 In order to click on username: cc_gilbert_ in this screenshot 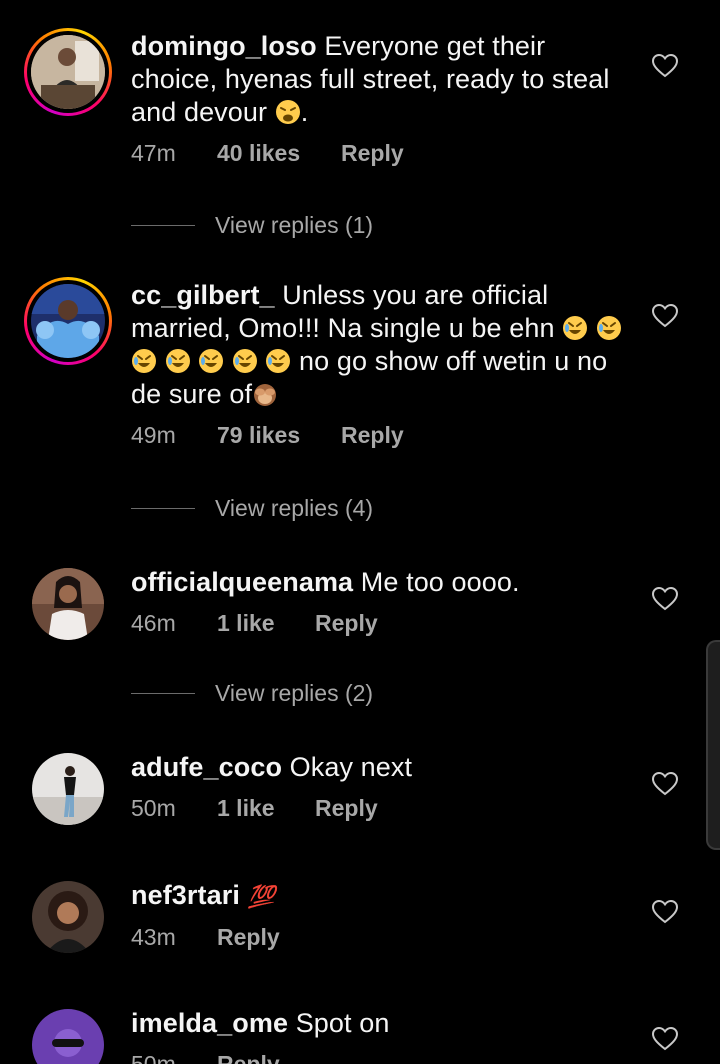, I will do `click(203, 295)`.